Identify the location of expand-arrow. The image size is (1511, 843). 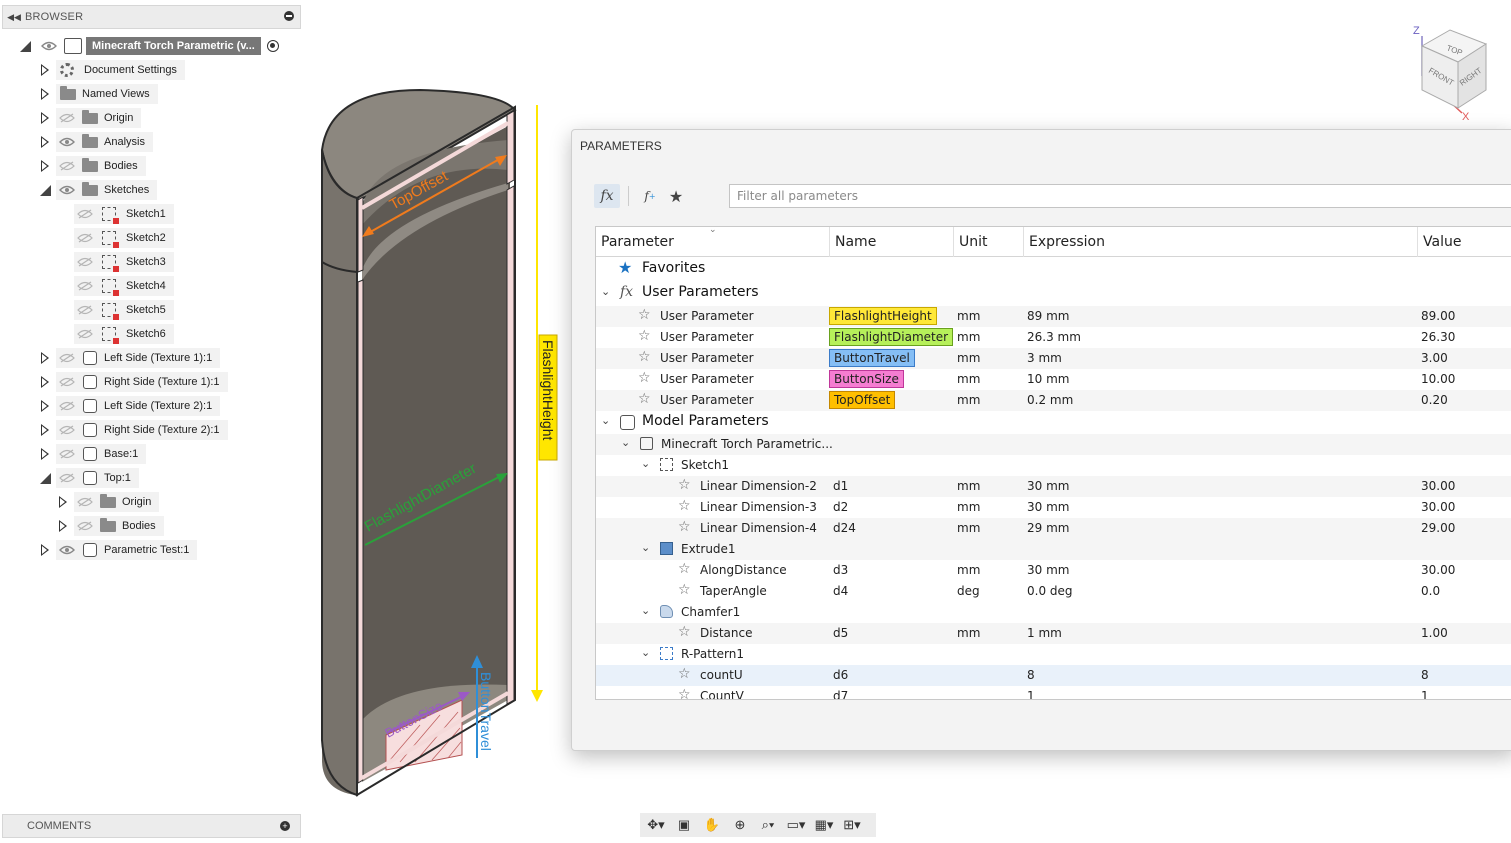
(25, 46).